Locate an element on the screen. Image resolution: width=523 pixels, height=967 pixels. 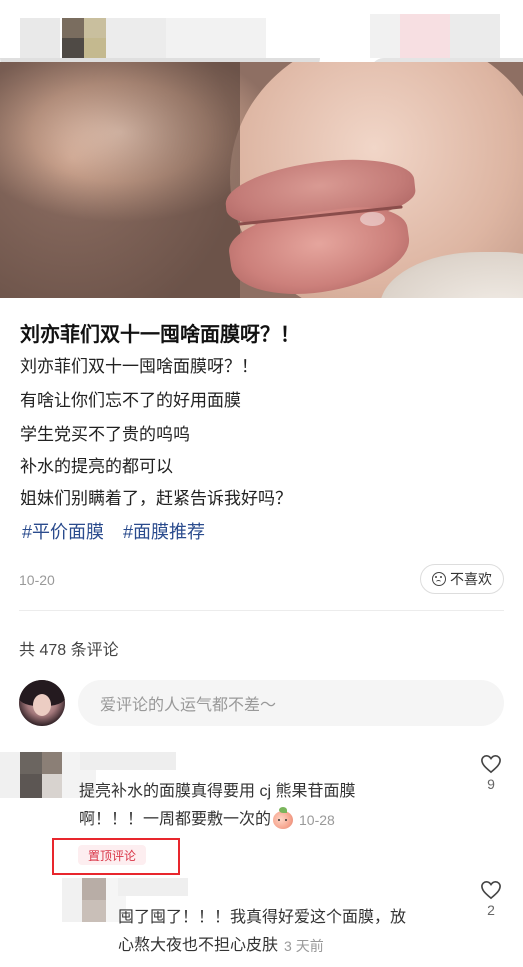
post-tags: #平价面膜 #面膜推荐 is located at coordinates (120, 531).